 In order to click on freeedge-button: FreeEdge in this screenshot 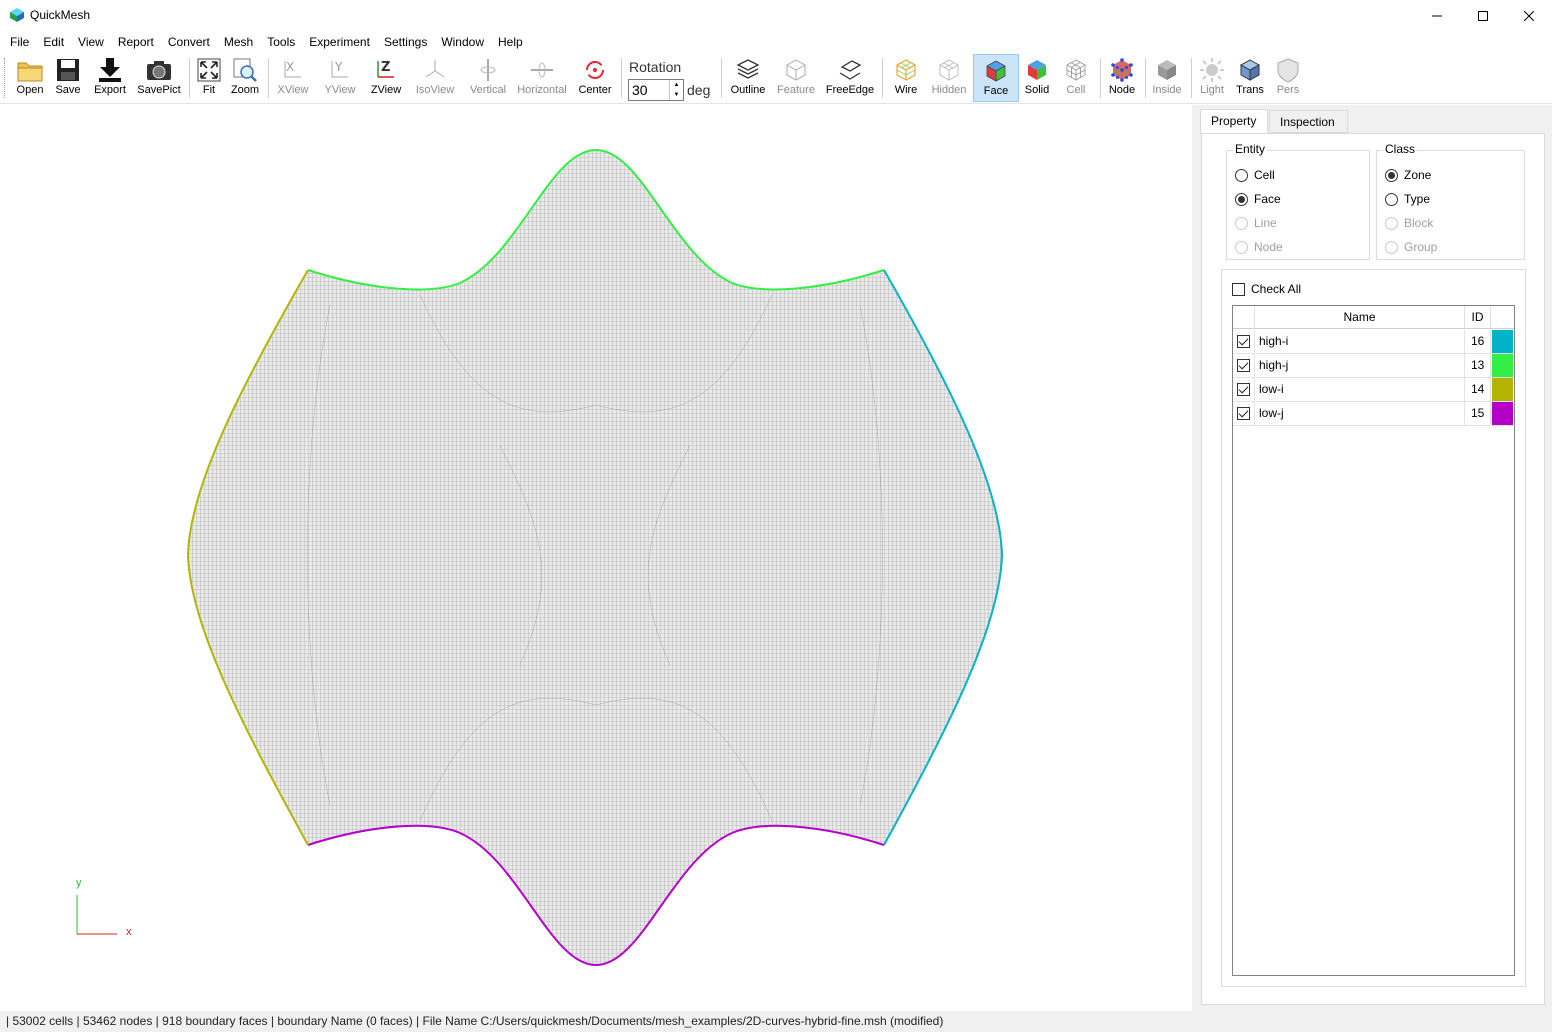, I will do `click(850, 78)`.